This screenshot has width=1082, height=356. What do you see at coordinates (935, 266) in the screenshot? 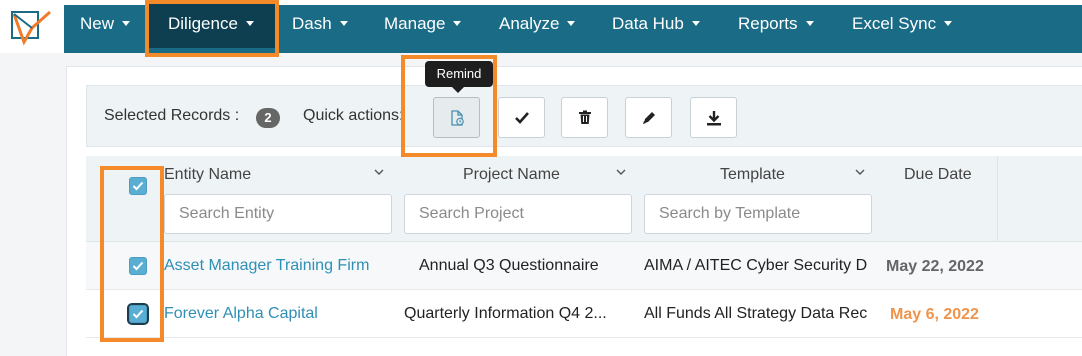
I see `due-date-cell: May 22, 2022` at bounding box center [935, 266].